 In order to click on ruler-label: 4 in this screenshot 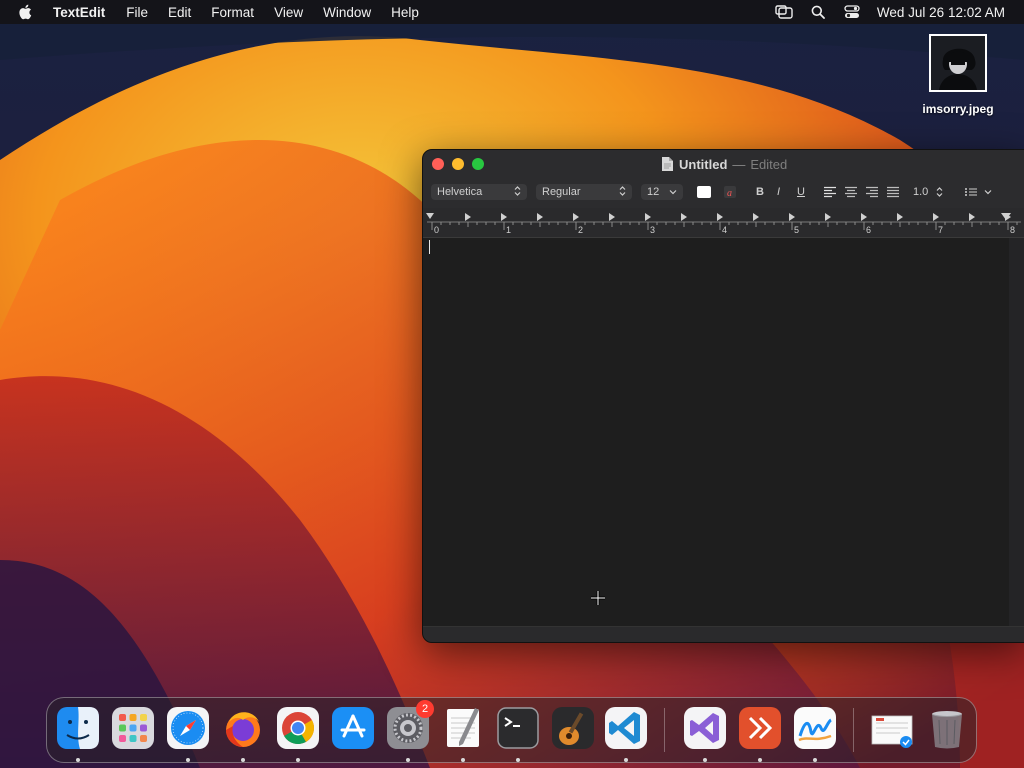, I will do `click(724, 230)`.